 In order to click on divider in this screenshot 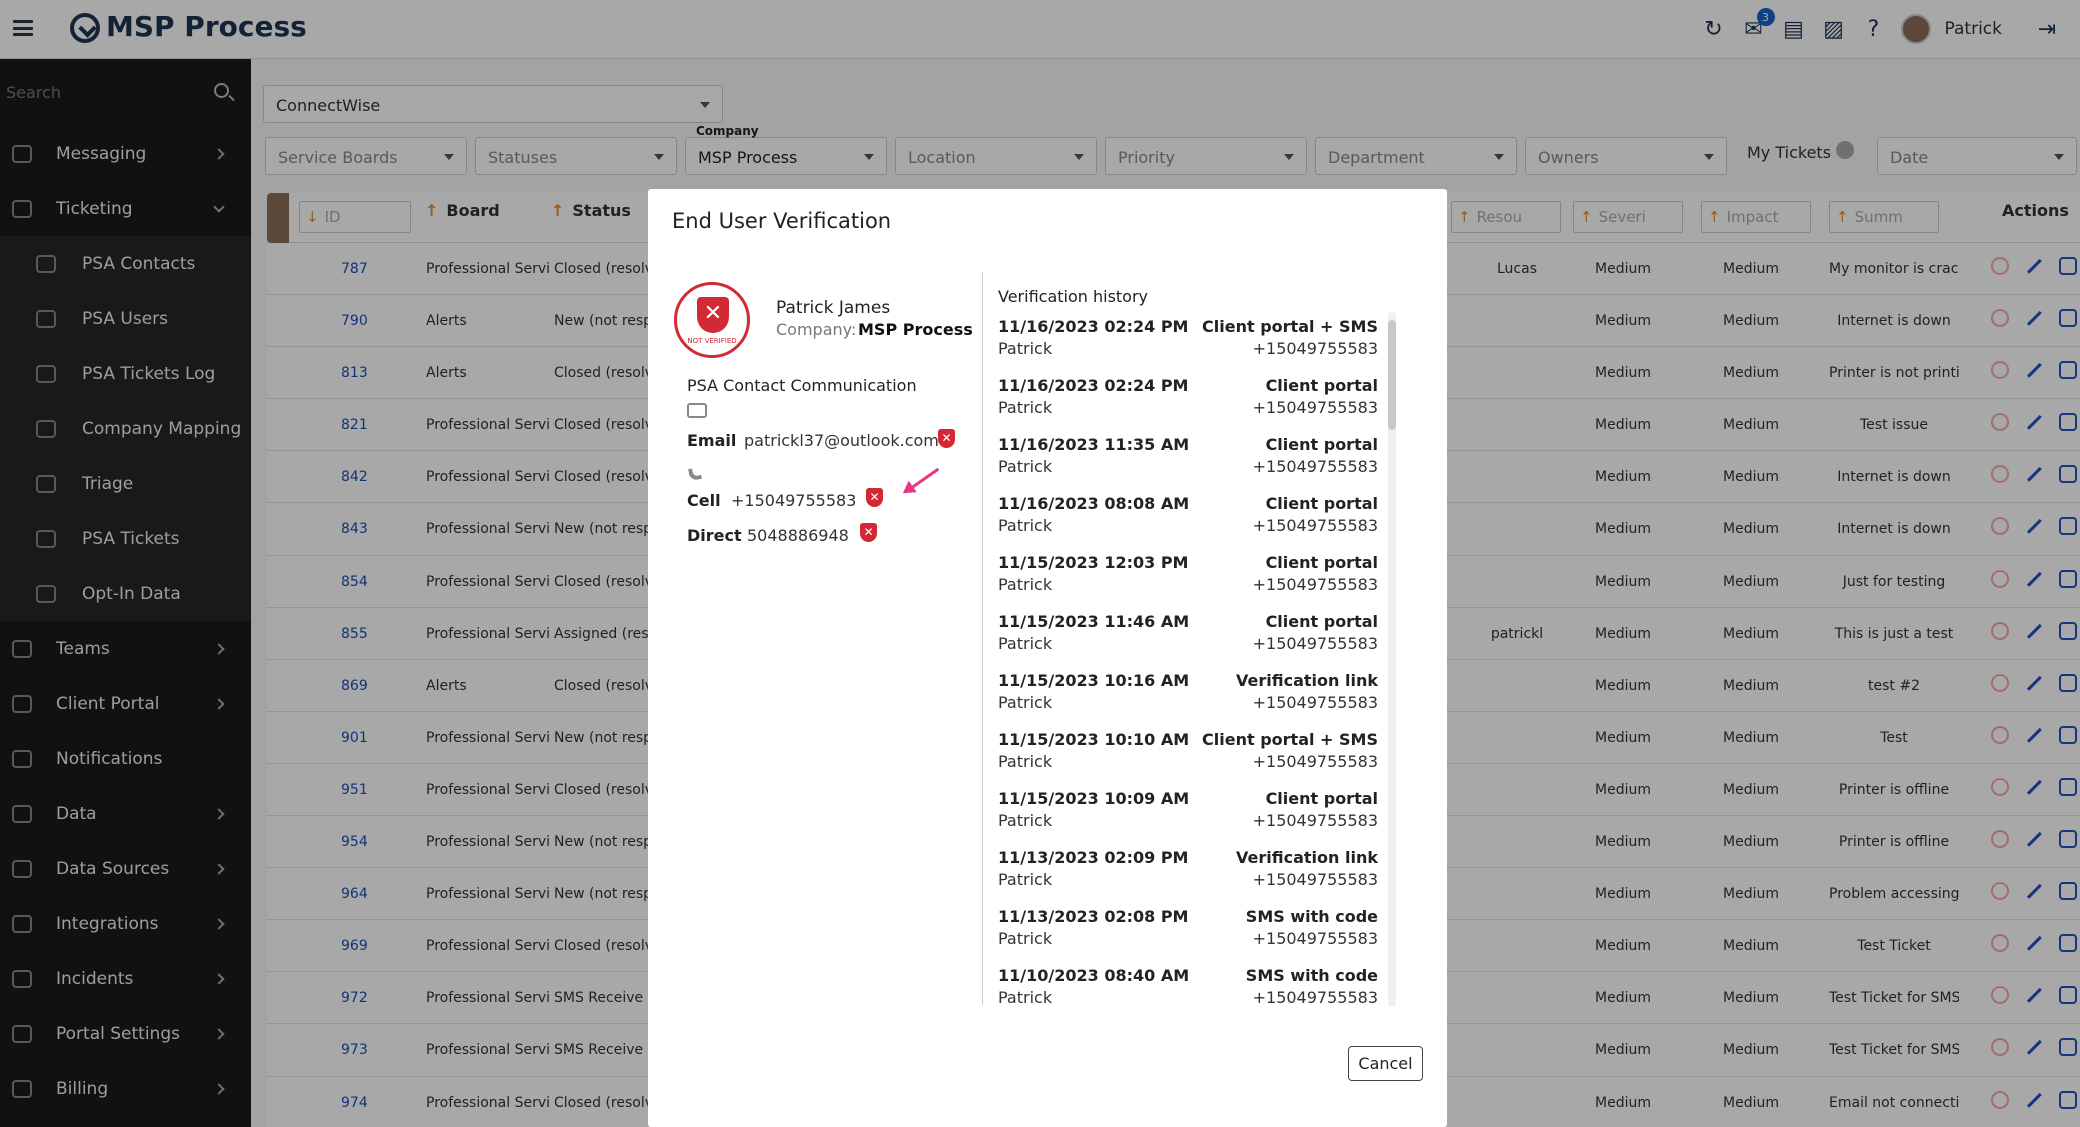, I will do `click(982, 638)`.